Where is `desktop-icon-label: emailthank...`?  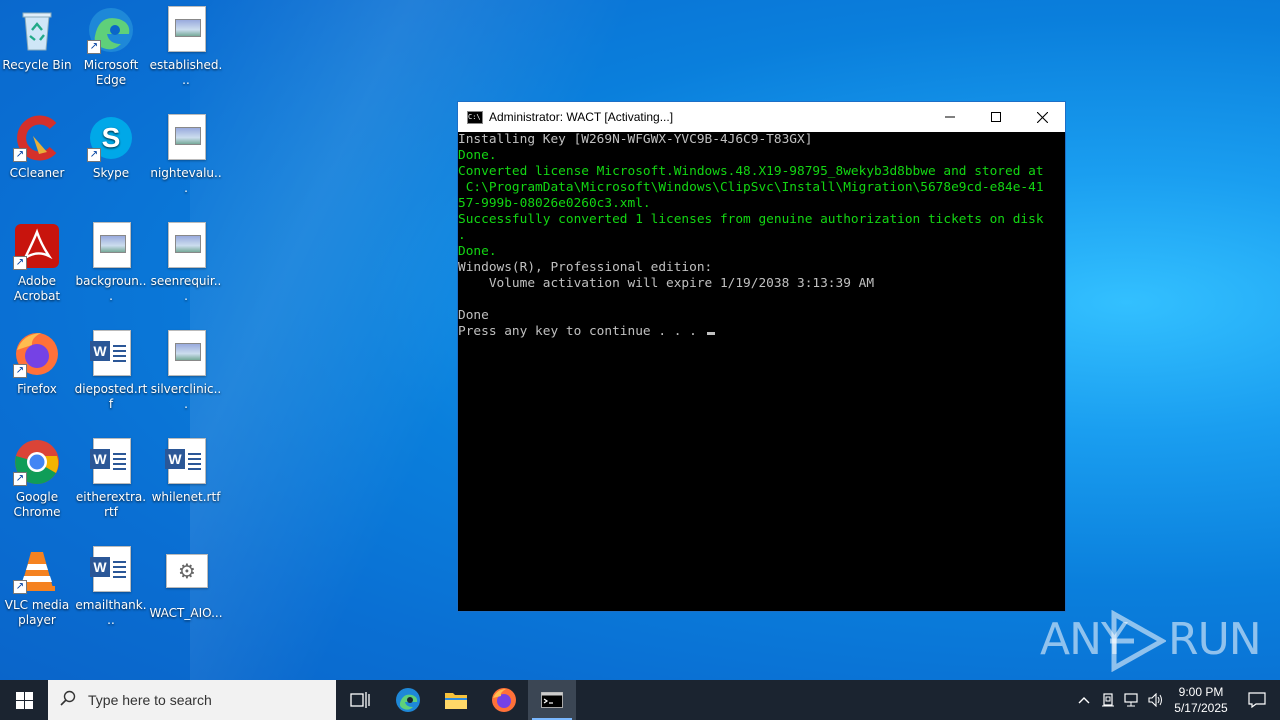 desktop-icon-label: emailthank... is located at coordinates (111, 612).